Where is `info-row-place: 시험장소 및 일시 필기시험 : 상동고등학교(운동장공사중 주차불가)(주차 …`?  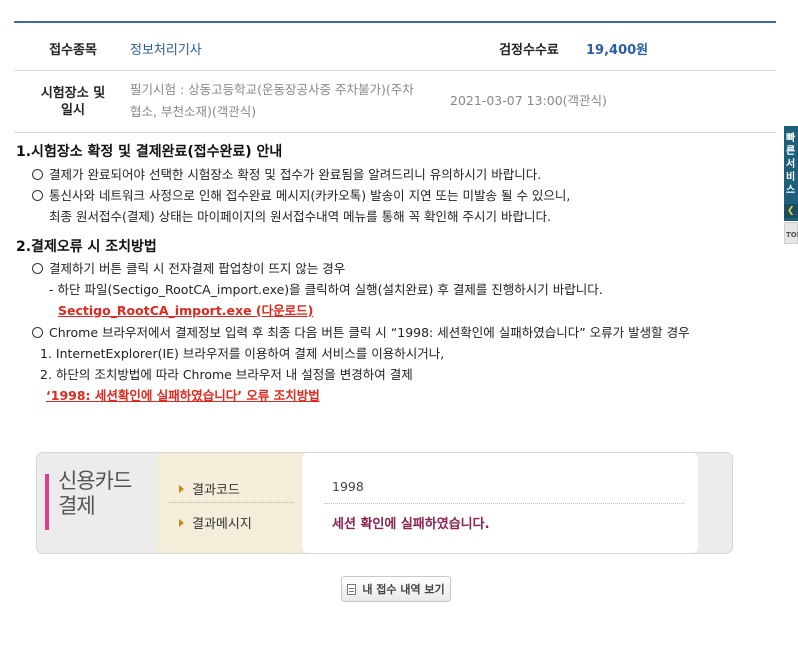 info-row-place: 시험장소 및 일시 필기시험 : 상동고등학교(운동장공사중 주차불가)(주차 … is located at coordinates (395, 102).